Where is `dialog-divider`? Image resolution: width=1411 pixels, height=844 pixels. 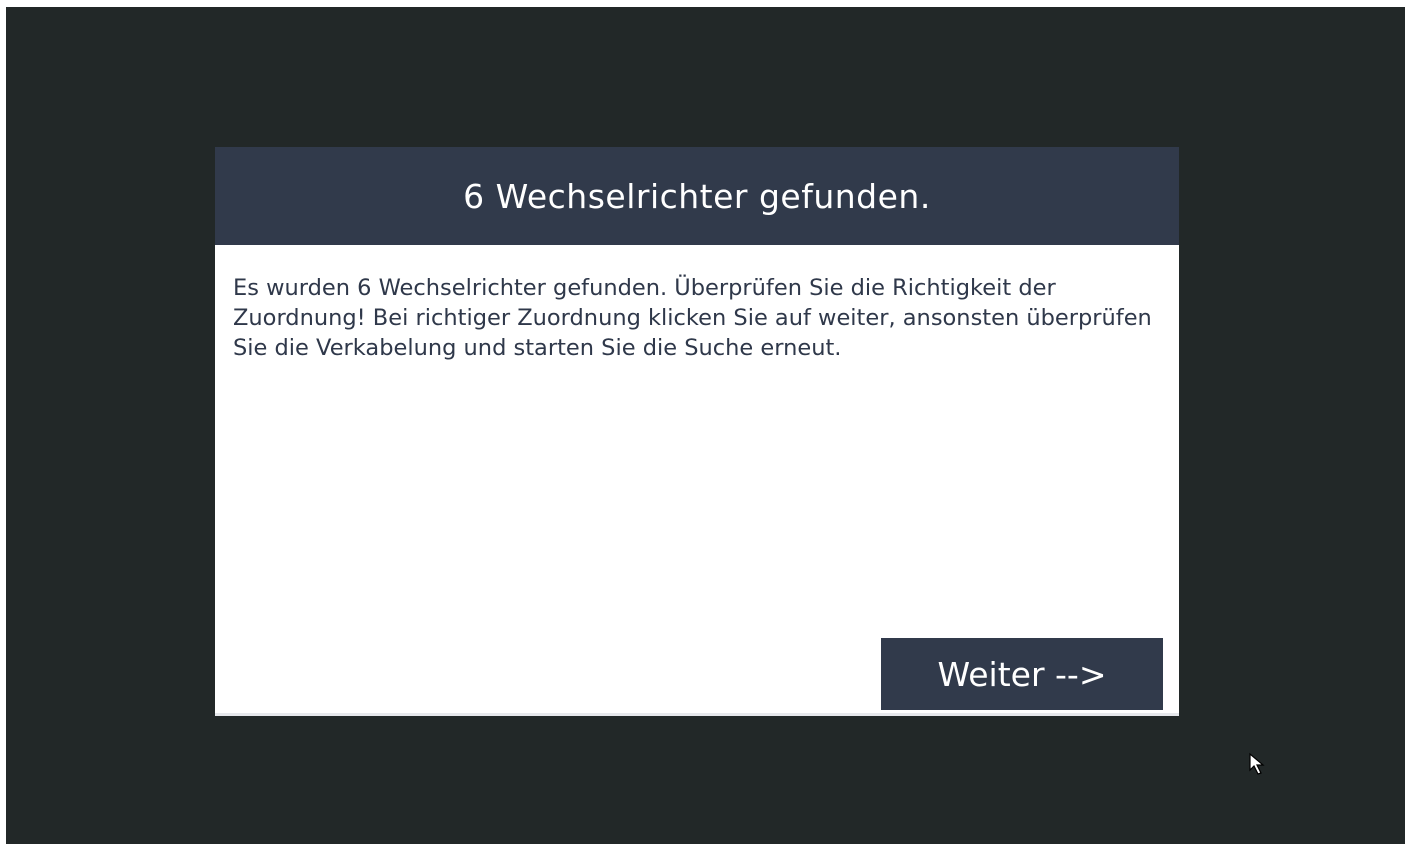
dialog-divider is located at coordinates (697, 714).